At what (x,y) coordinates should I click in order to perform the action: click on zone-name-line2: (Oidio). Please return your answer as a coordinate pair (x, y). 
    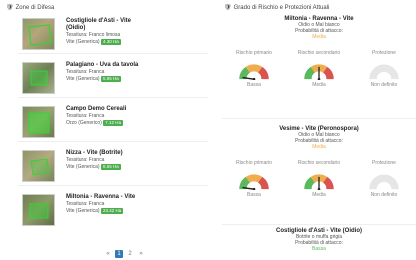
    Looking at the image, I should click on (76, 28).